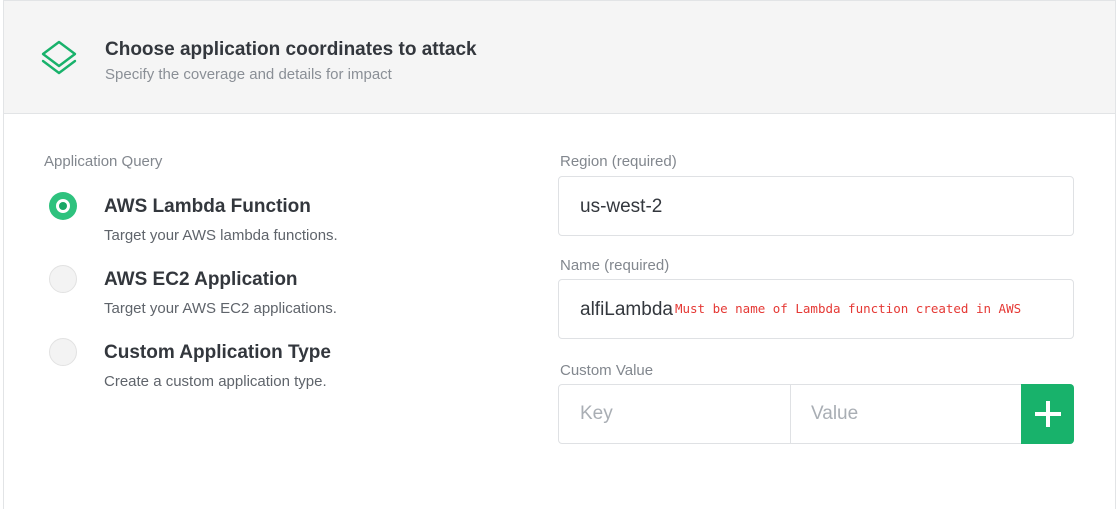  I want to click on header-title: Choose application coordinates to attack, so click(291, 49).